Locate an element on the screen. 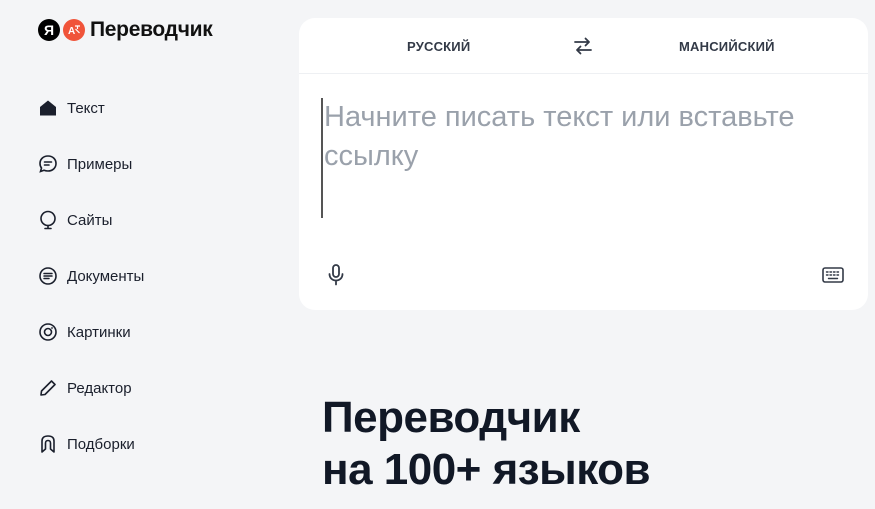 This screenshot has width=875, height=509. logo-title: Переводчик is located at coordinates (151, 29).